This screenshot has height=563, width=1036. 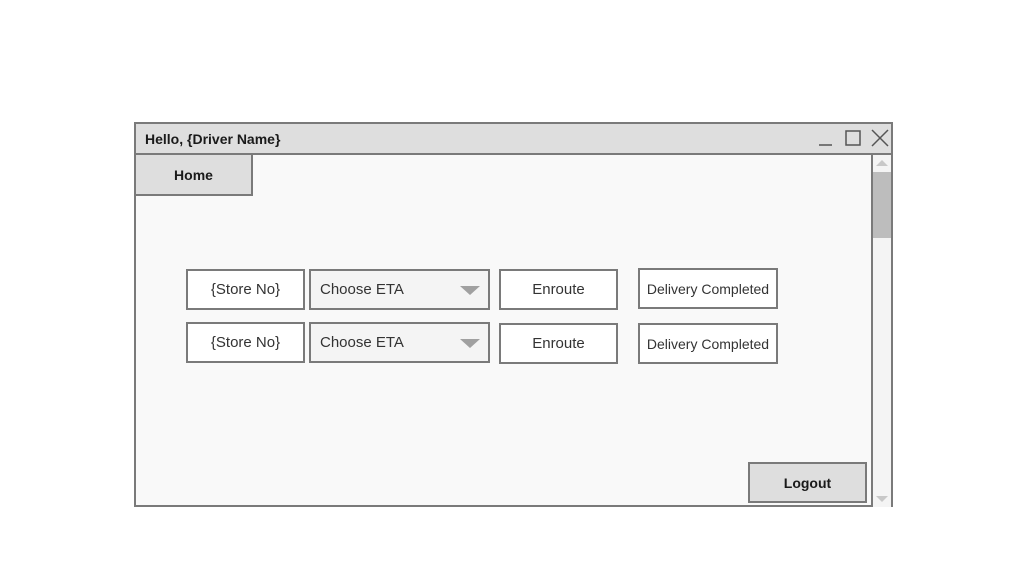 I want to click on window-title: Hello, {Driver Name}, so click(x=213, y=139).